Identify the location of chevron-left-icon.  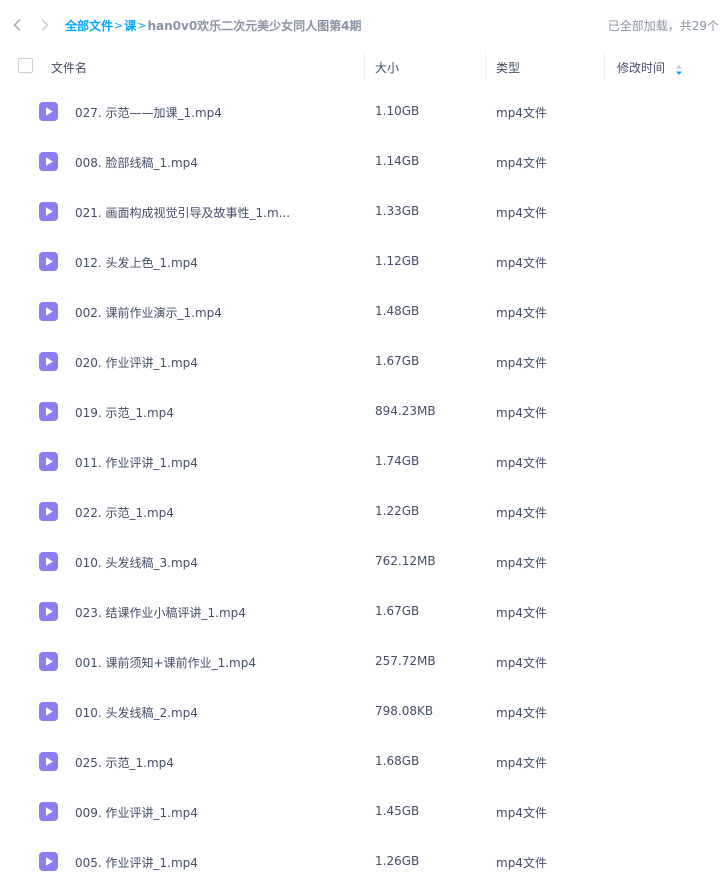
(17, 25).